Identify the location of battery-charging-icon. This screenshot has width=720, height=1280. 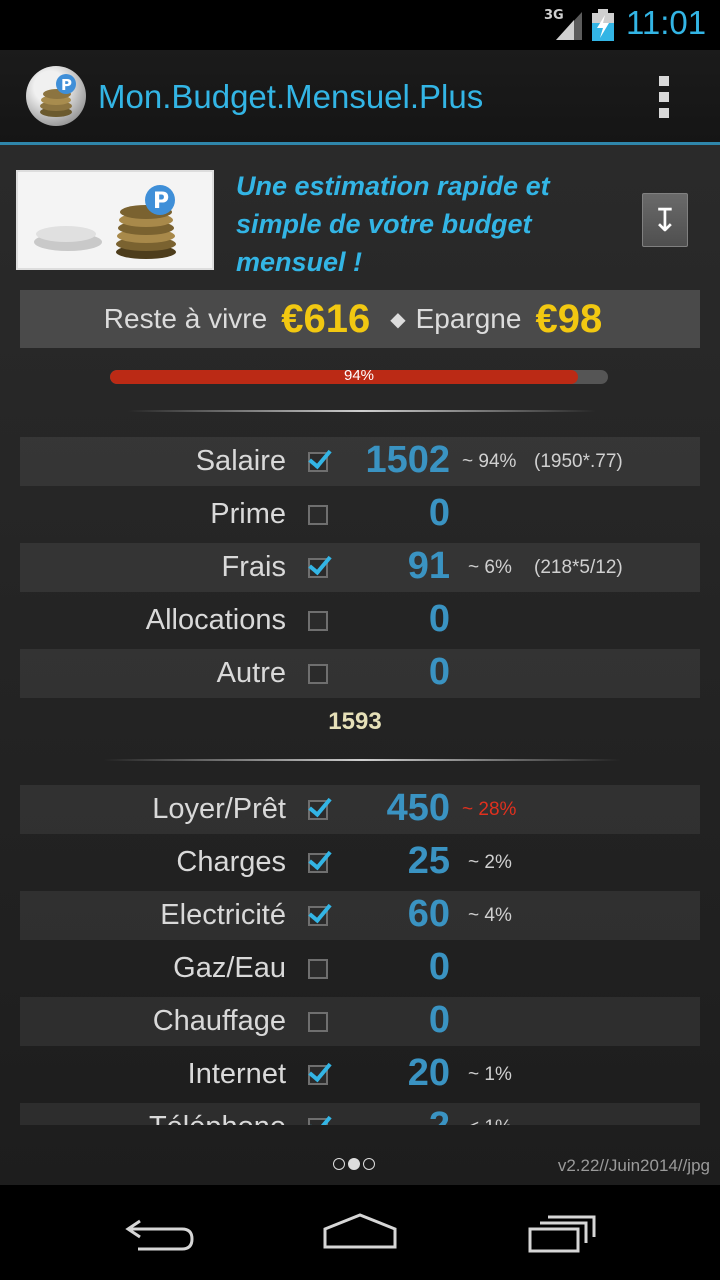
(603, 25).